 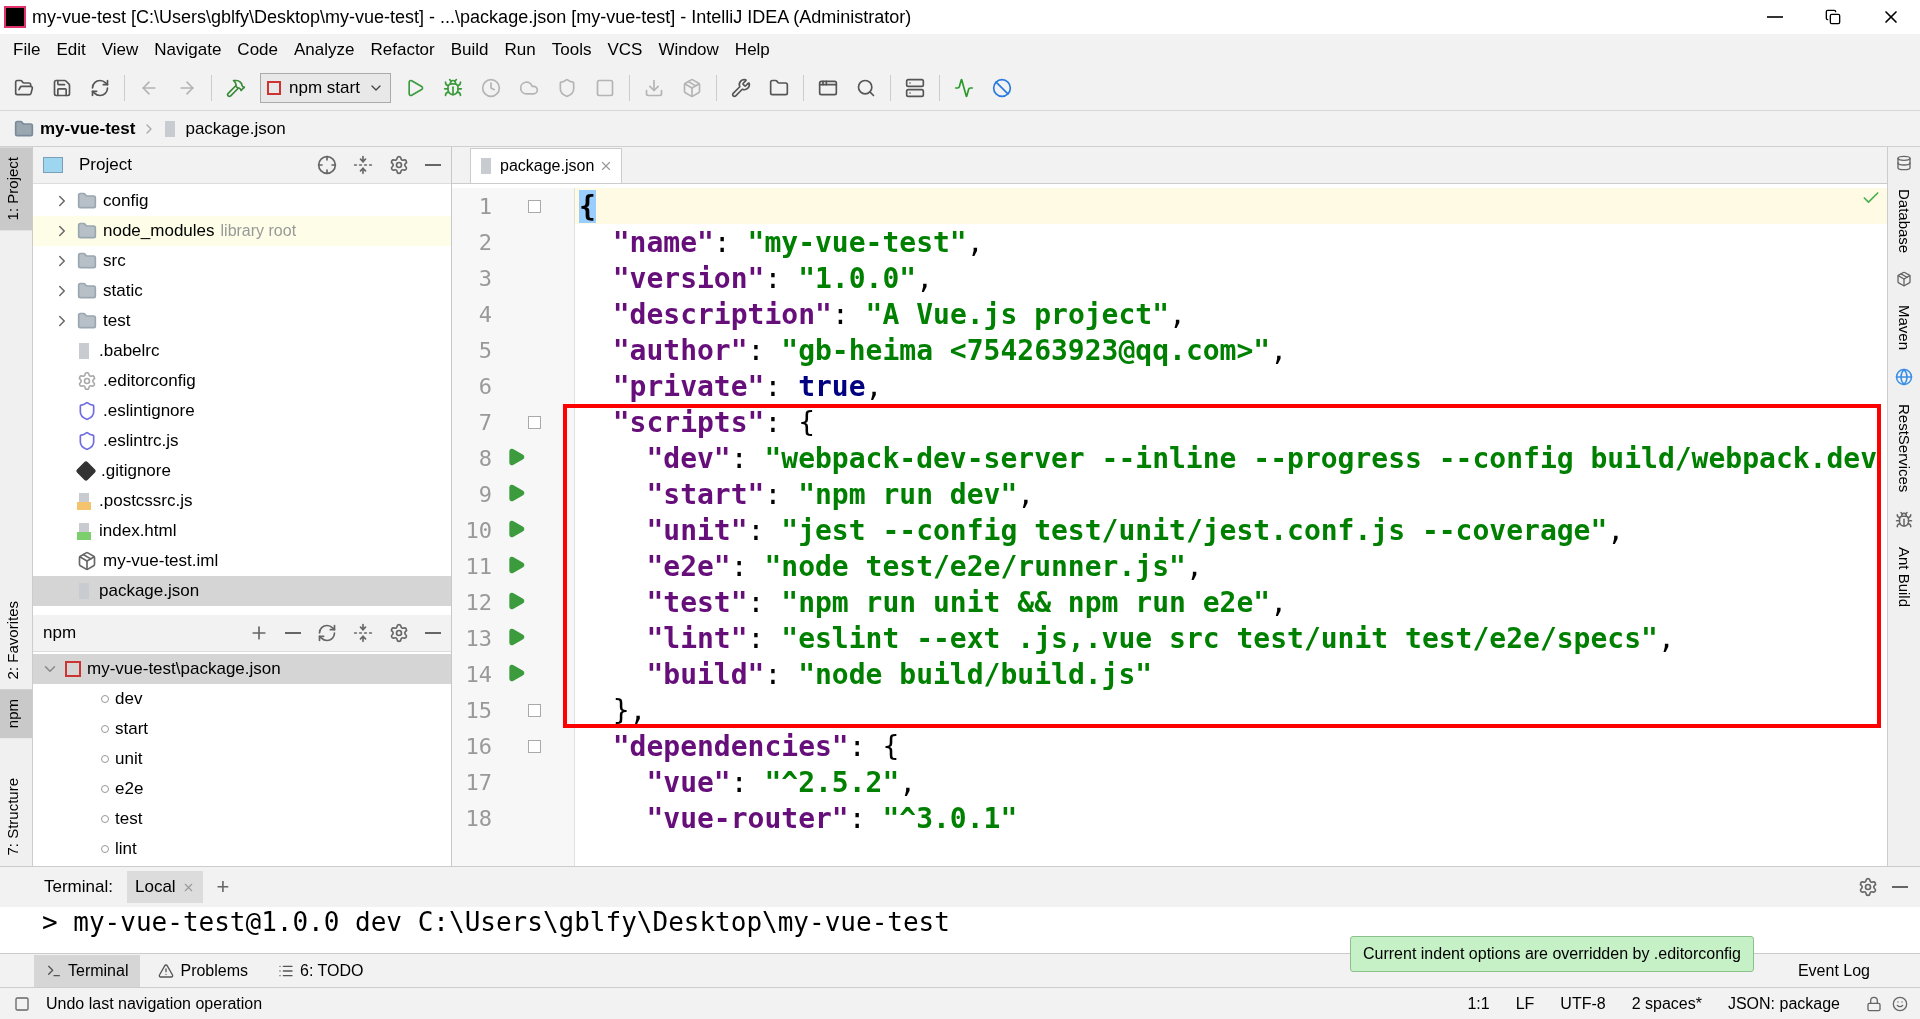 What do you see at coordinates (321, 970) in the screenshot?
I see `tool-tab: 6: TODO` at bounding box center [321, 970].